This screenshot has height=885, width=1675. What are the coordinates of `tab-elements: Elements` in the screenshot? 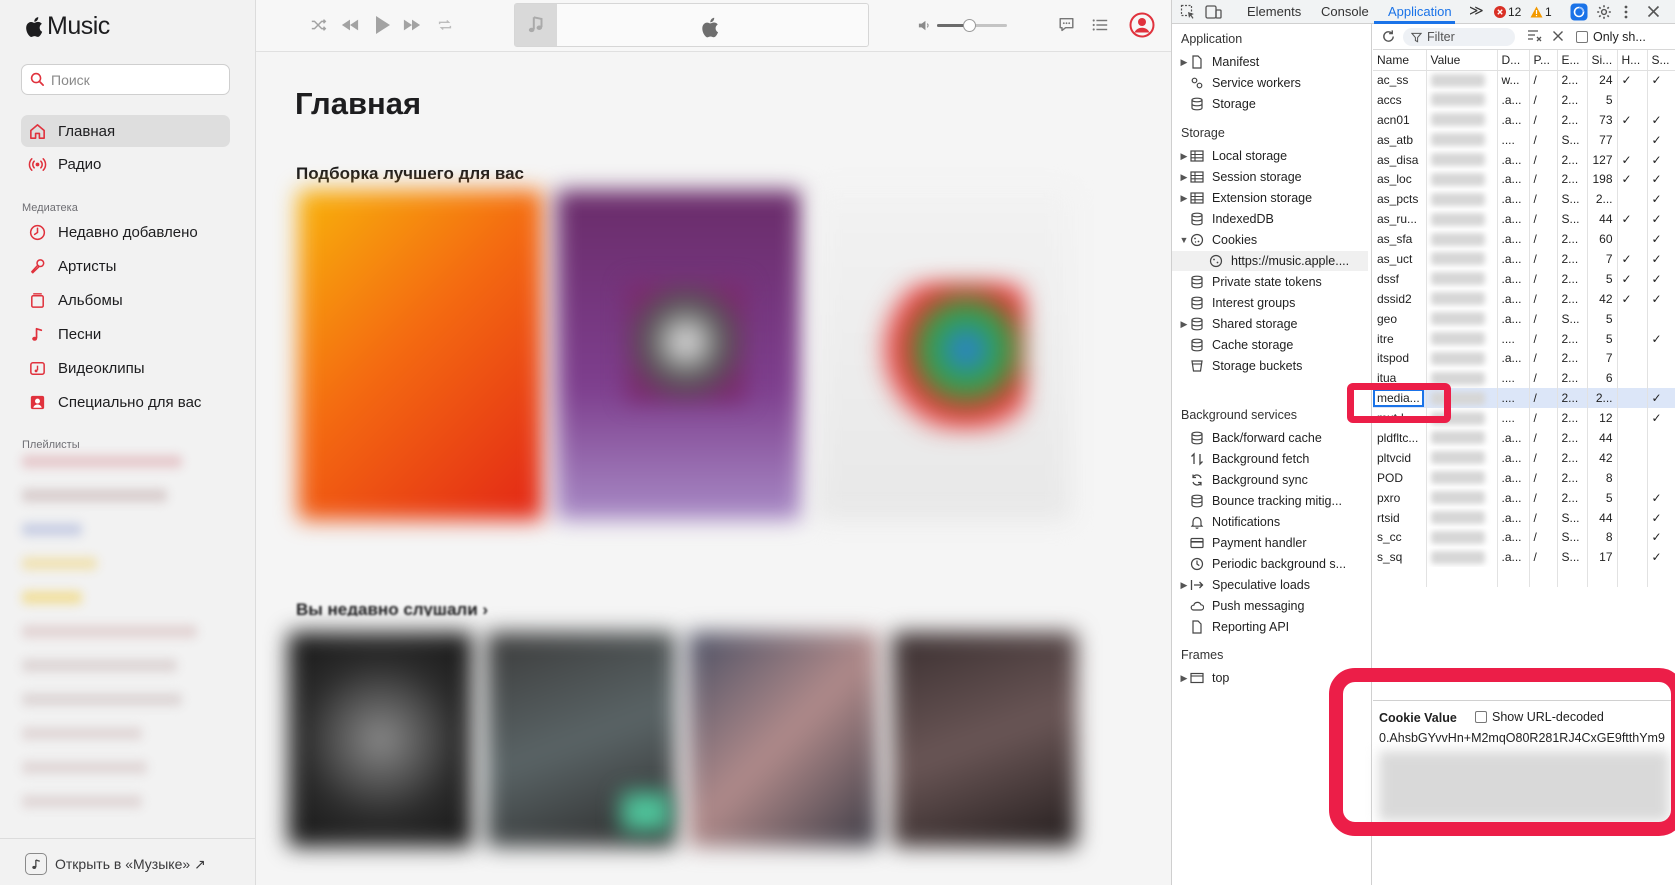 It's located at (1274, 11).